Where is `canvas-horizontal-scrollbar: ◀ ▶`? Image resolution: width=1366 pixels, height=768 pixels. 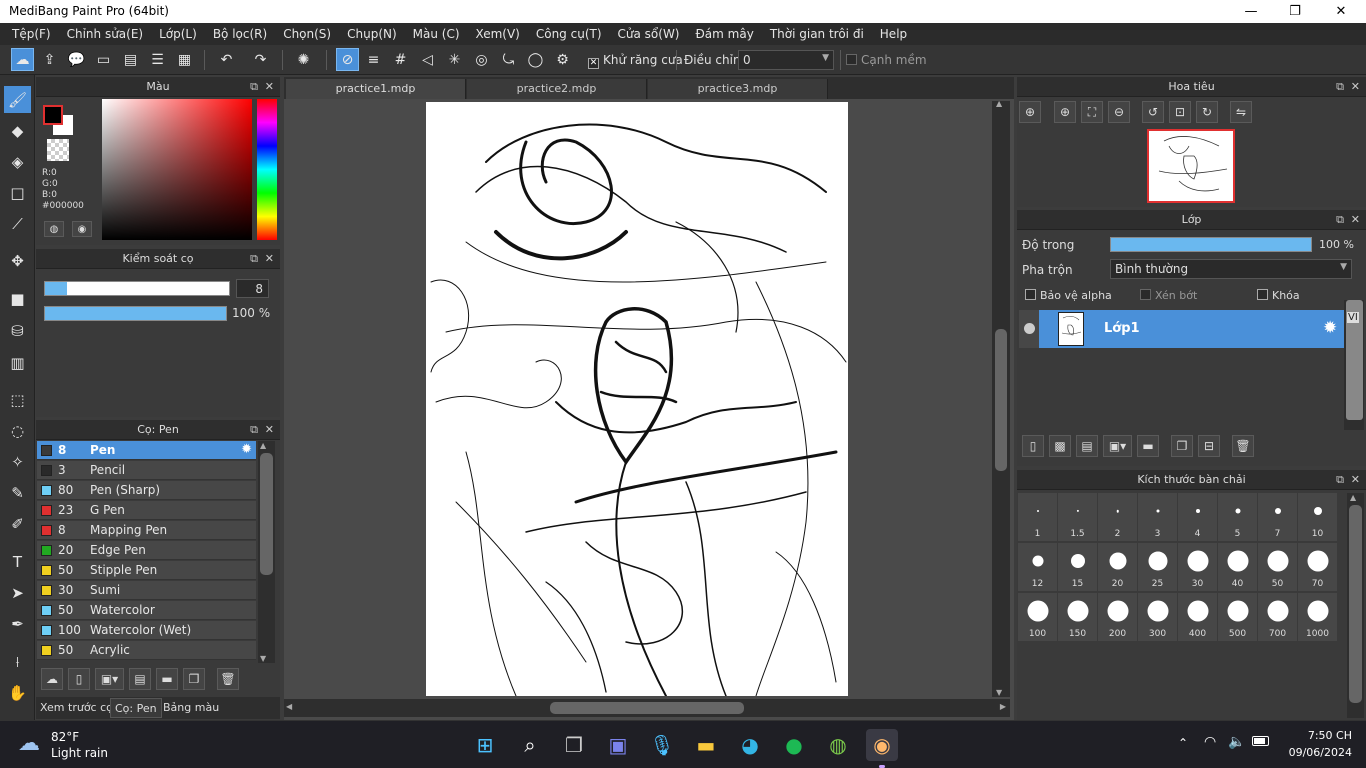
canvas-horizontal-scrollbar: ◀ ▶ is located at coordinates (647, 708).